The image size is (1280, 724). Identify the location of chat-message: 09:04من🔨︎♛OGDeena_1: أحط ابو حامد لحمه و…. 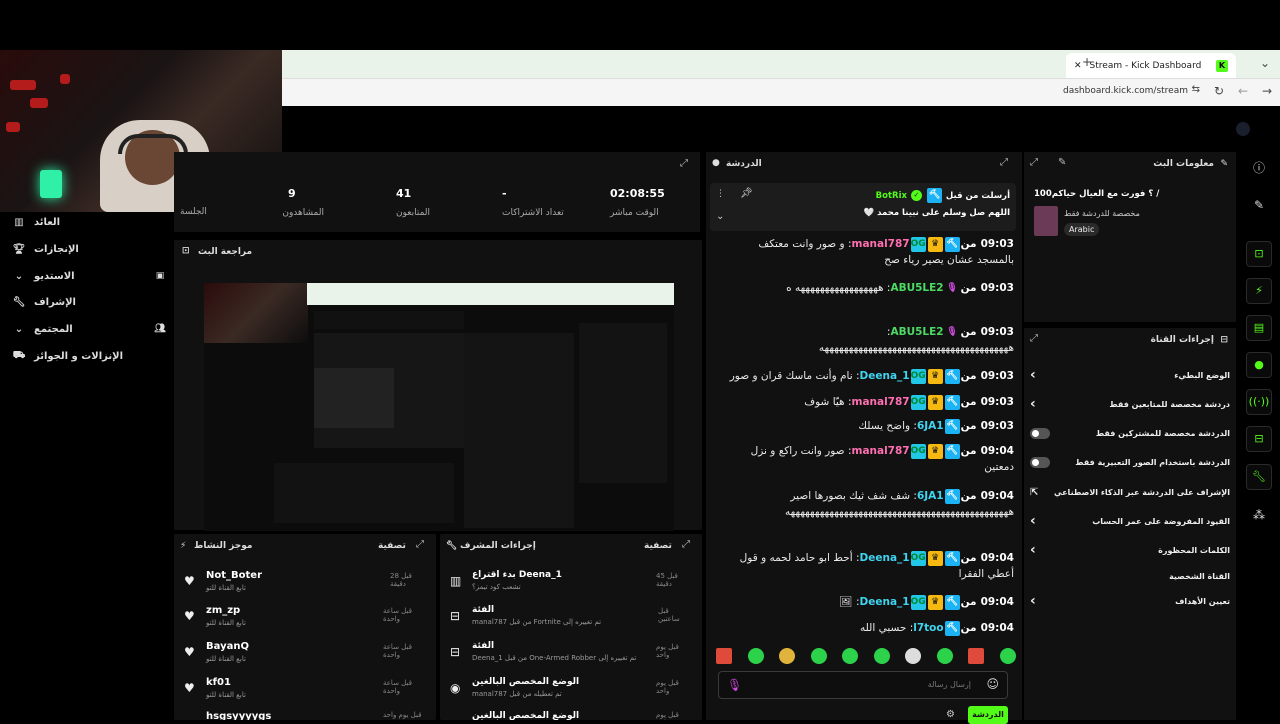
(866, 566).